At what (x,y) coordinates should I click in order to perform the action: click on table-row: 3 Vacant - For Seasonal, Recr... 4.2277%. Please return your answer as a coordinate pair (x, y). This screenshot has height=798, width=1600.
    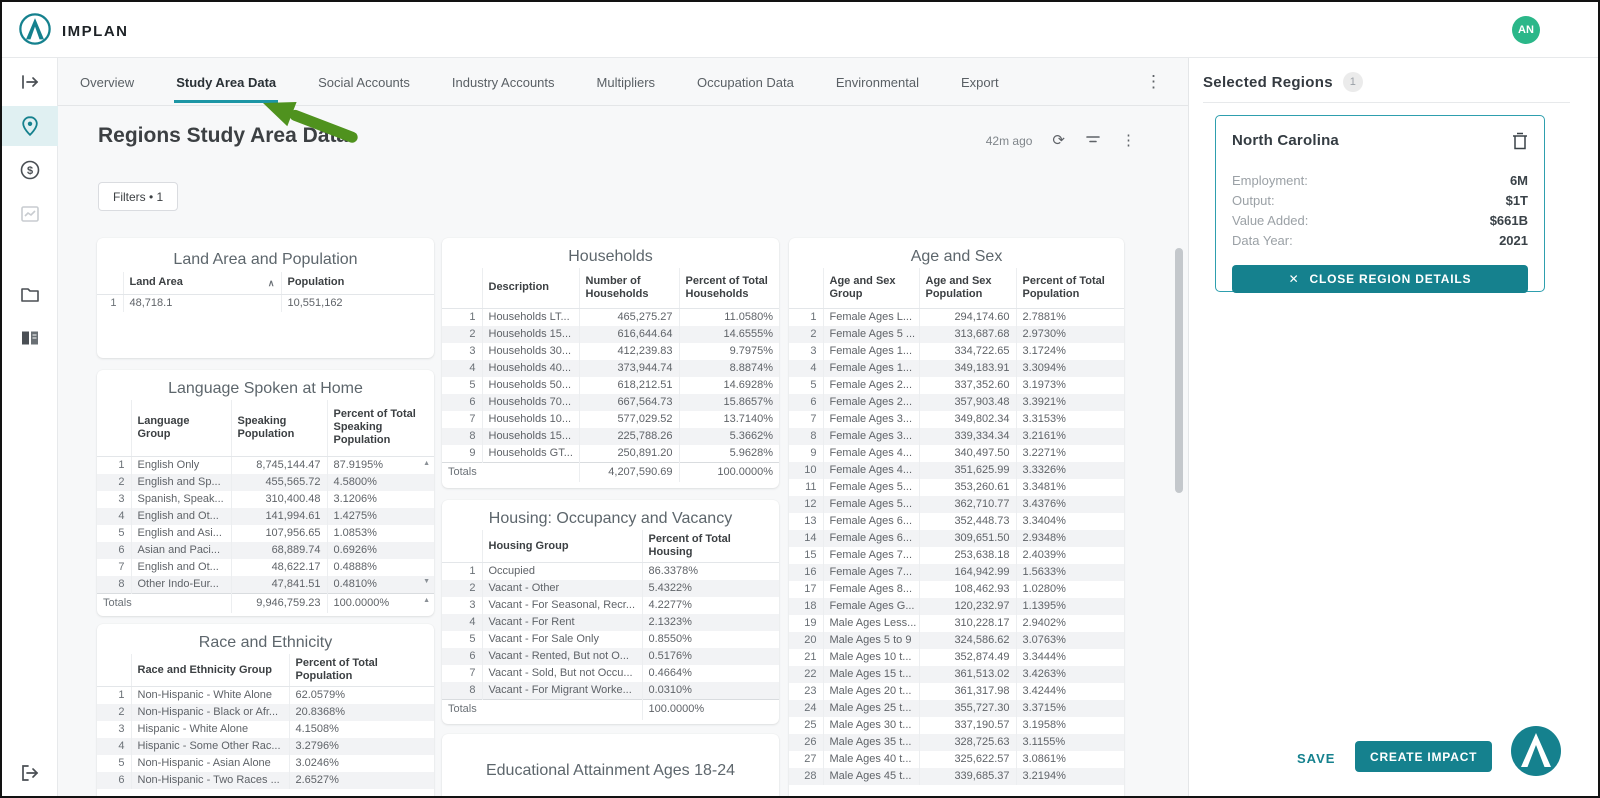
    Looking at the image, I should click on (610, 605).